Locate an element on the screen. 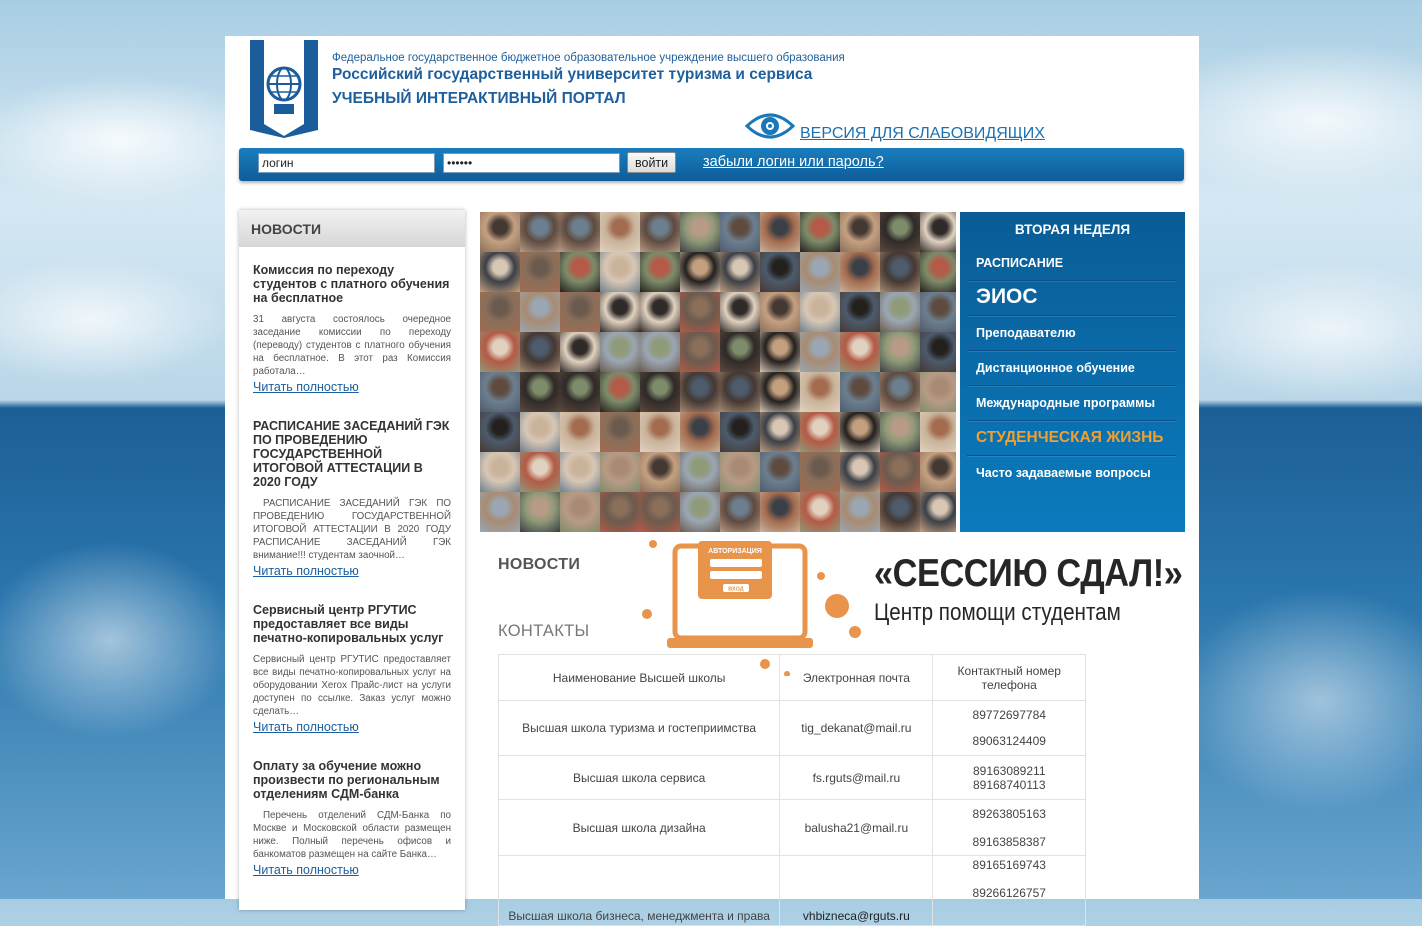 This screenshot has height=926, width=1422. low-vision-link: ВЕРСИЯ ДЛЯ СЛАБОВИДЯЩИХ is located at coordinates (922, 134).